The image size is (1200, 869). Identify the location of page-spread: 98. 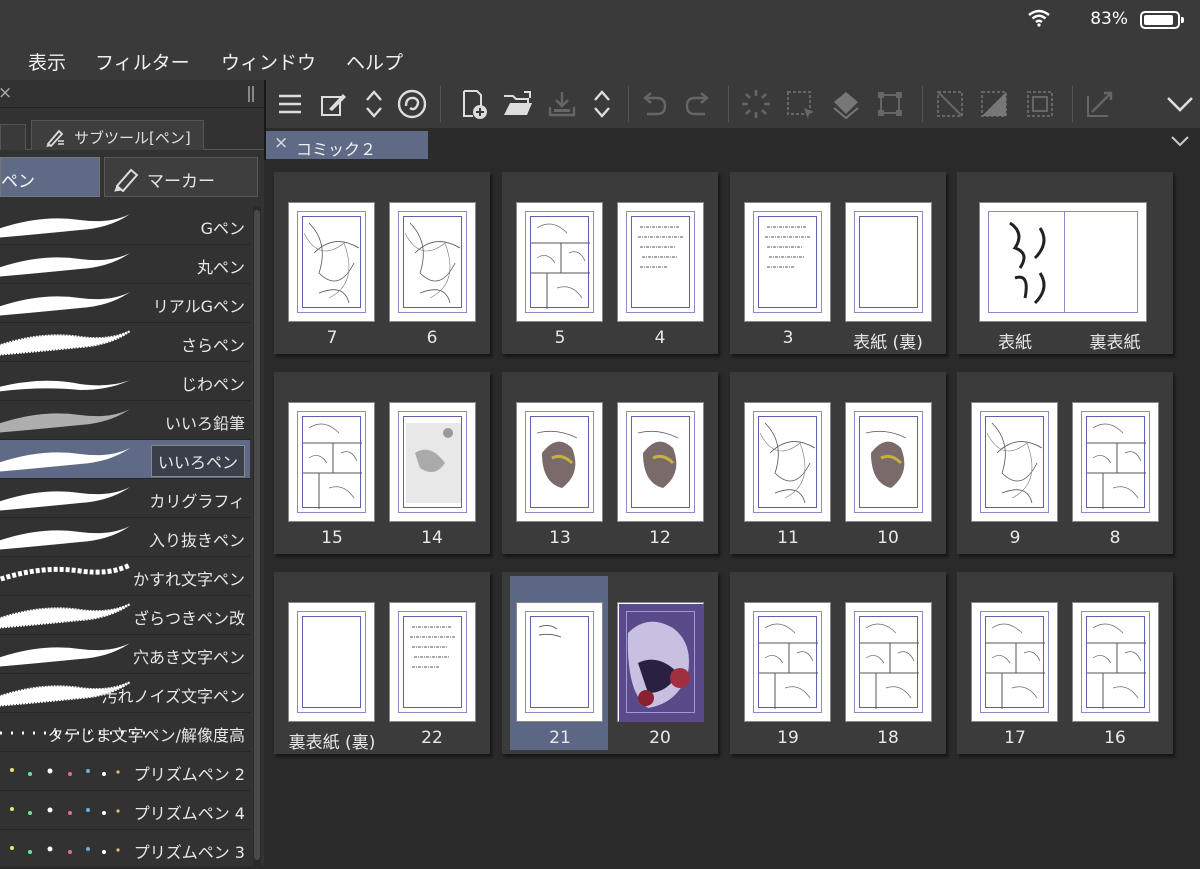
(1065, 463).